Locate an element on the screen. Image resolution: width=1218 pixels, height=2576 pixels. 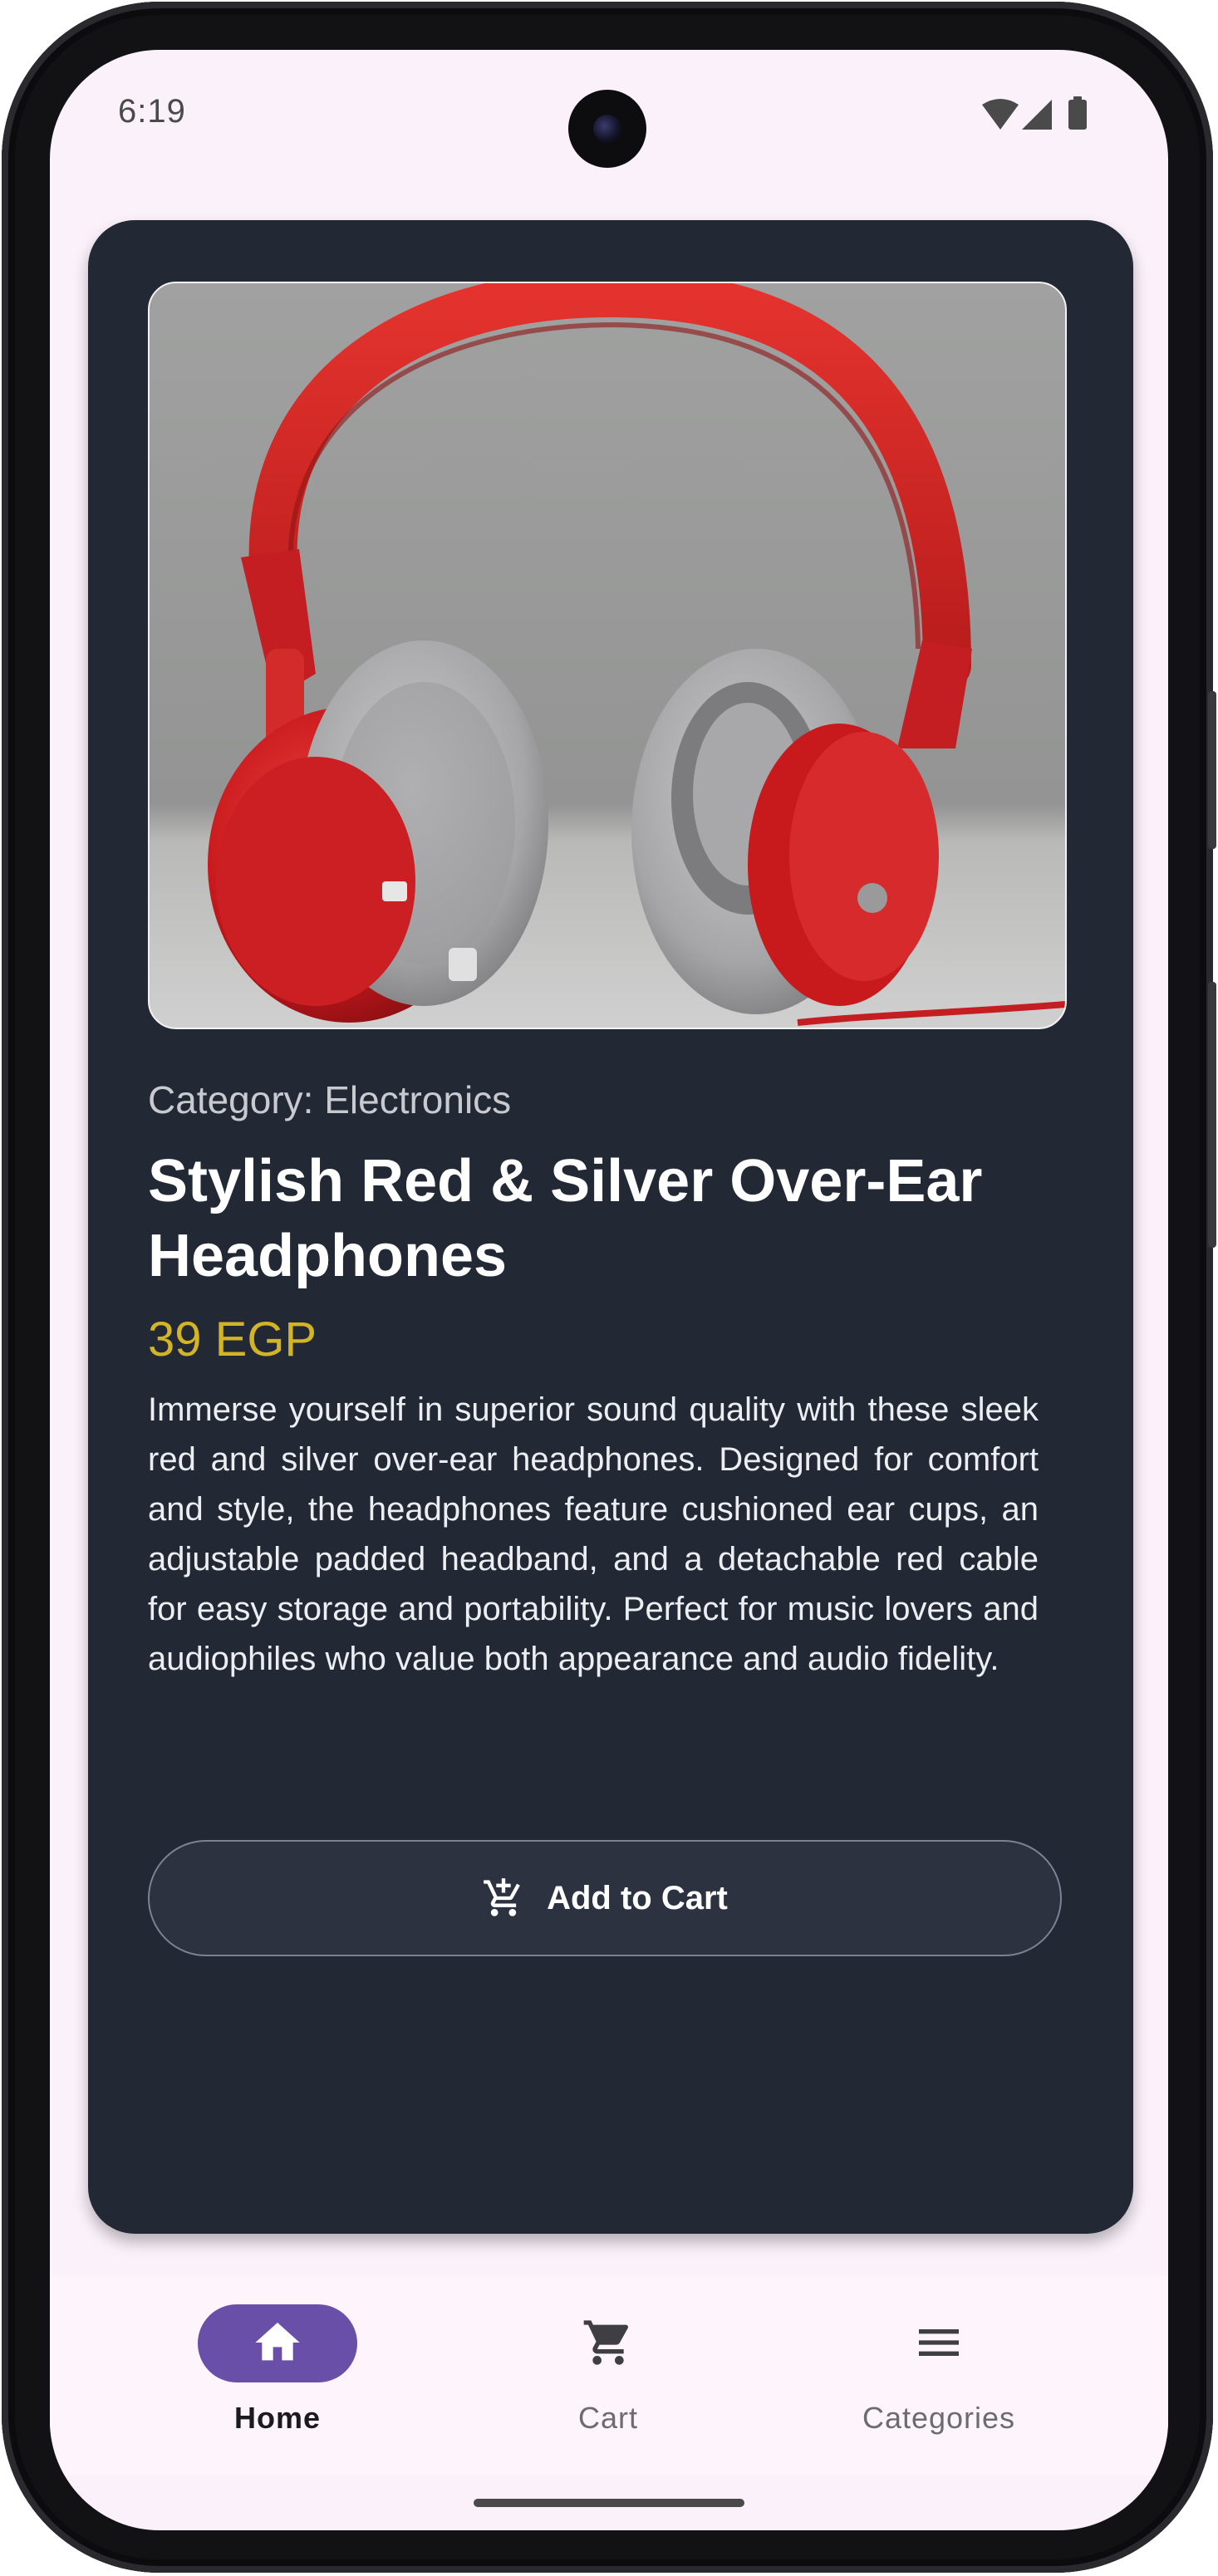
nav-label-categories: Categories is located at coordinates (939, 2418).